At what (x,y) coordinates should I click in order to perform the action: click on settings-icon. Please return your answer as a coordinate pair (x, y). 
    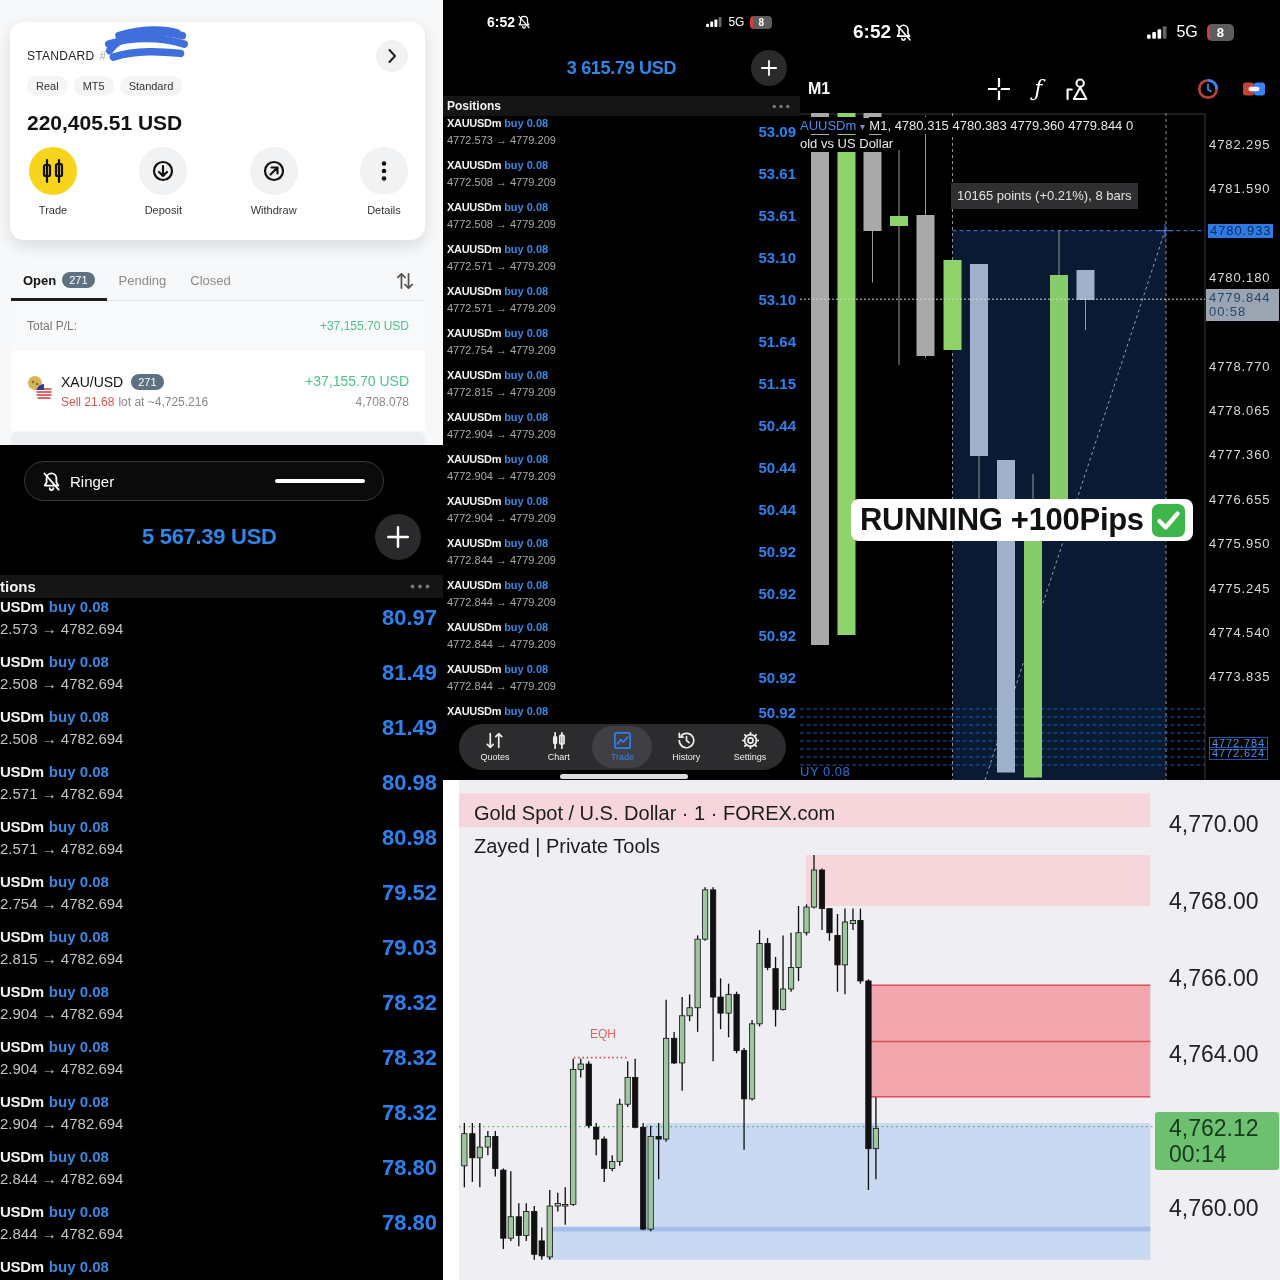
    Looking at the image, I should click on (750, 740).